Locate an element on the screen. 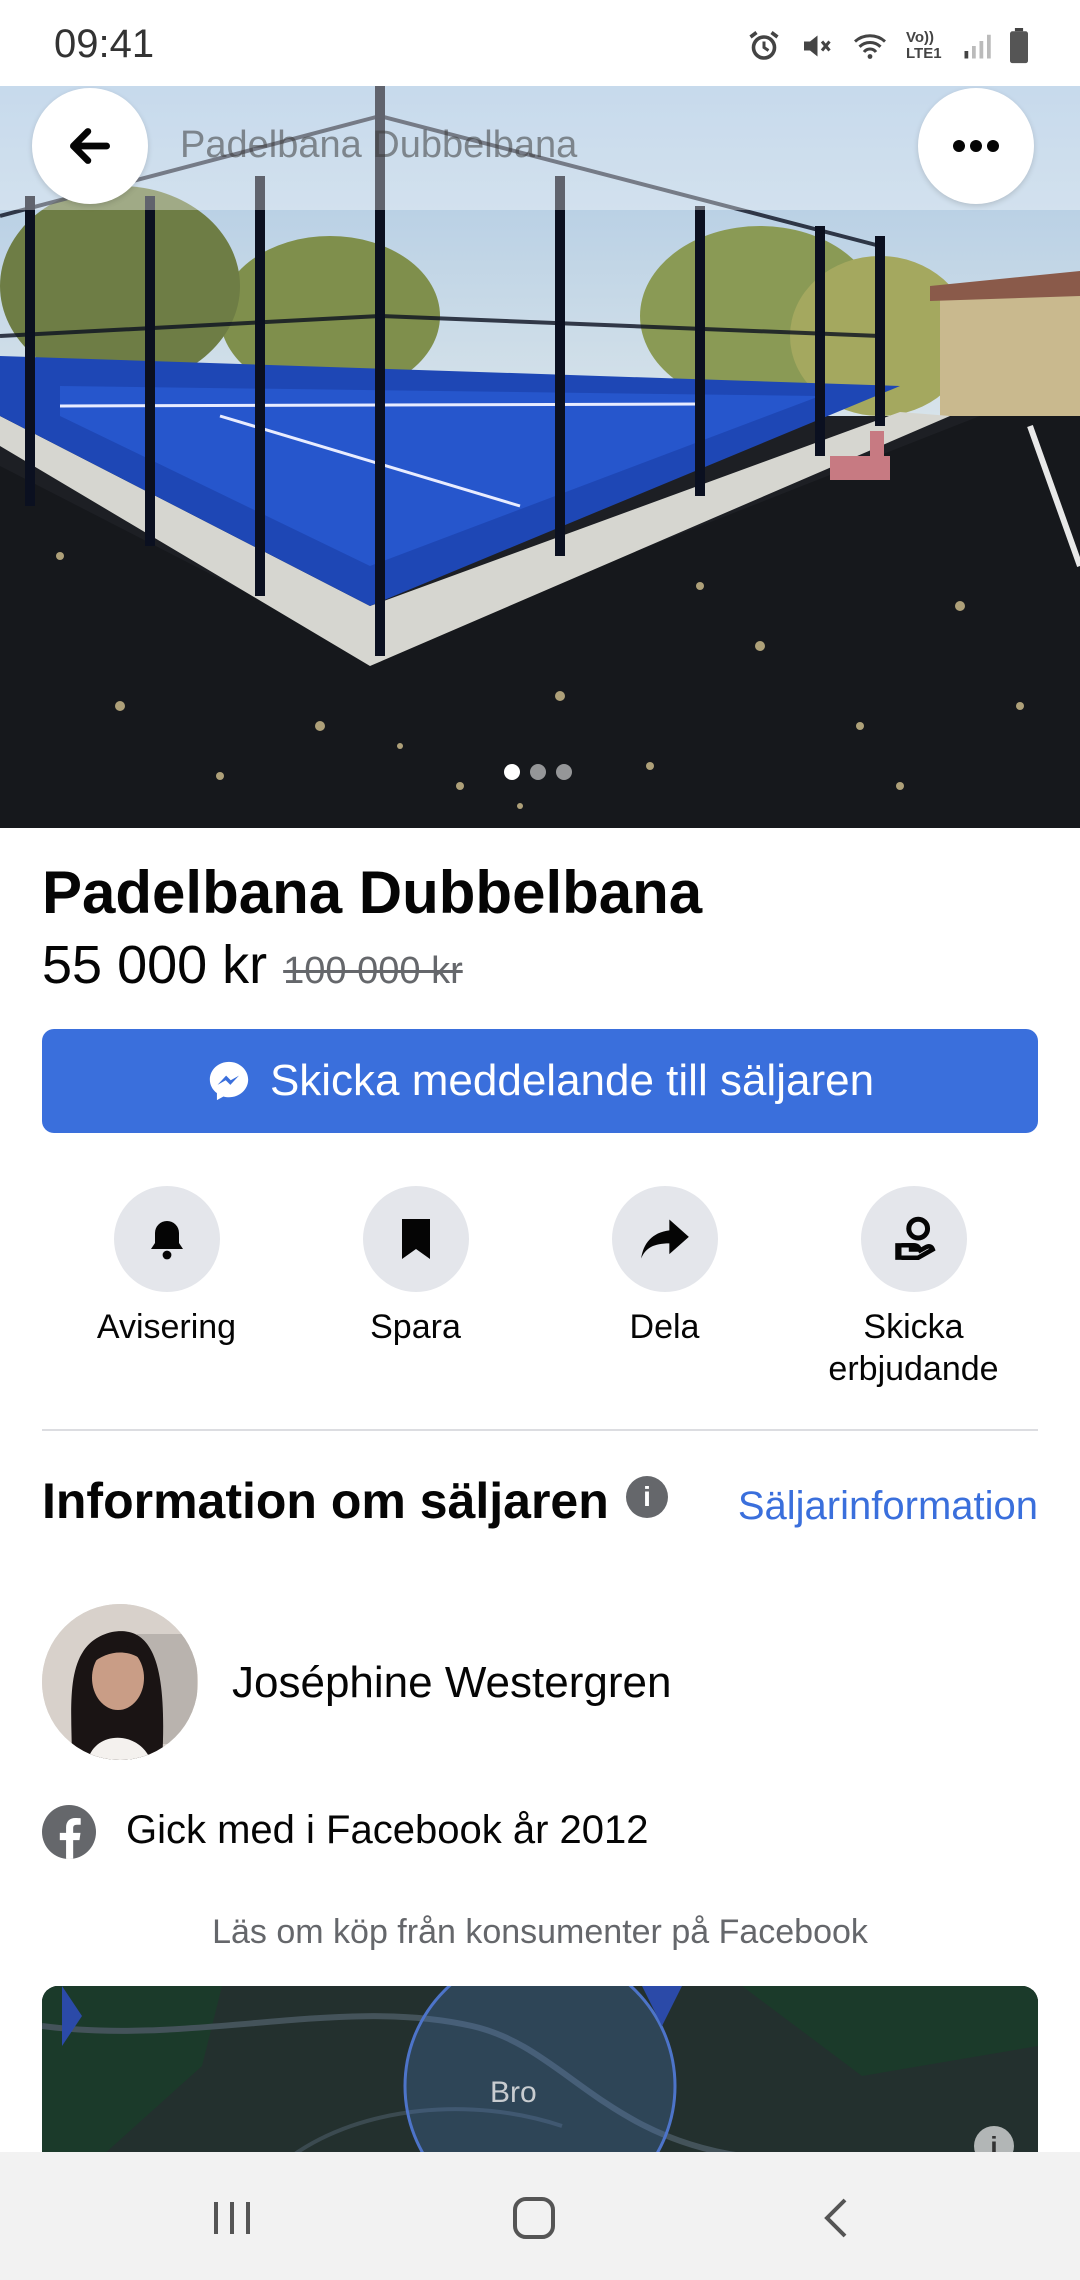 This screenshot has width=1080, height=2280. divider is located at coordinates (540, 1430).